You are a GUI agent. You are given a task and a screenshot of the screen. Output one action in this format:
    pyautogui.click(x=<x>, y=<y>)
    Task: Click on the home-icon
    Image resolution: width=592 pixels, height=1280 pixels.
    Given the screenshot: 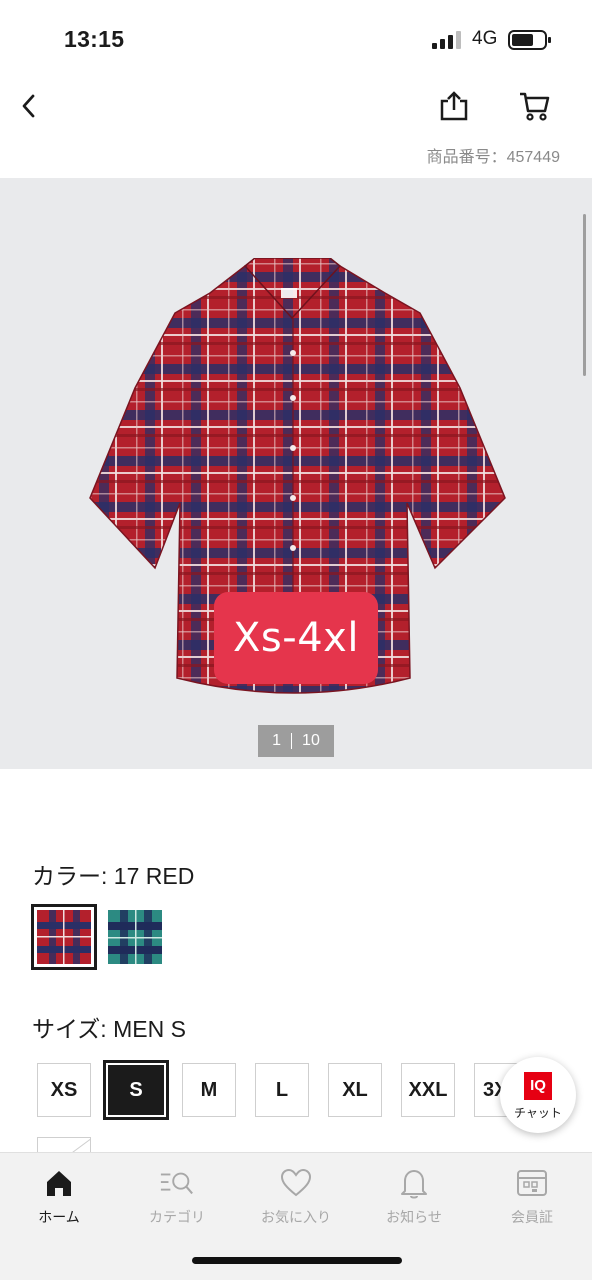 What is the action you would take?
    pyautogui.click(x=59, y=1183)
    